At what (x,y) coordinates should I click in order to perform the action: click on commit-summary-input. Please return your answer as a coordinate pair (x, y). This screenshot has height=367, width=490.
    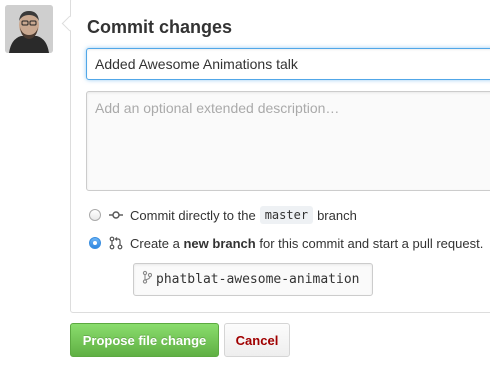
    Looking at the image, I should click on (288, 64).